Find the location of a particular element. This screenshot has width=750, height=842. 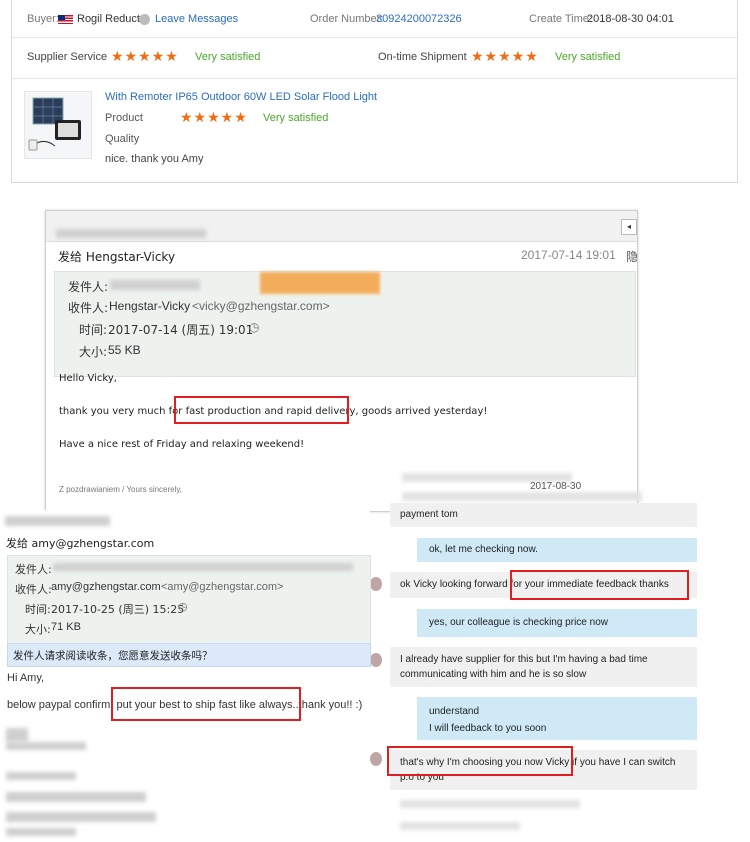

quality-label: Quality is located at coordinates (122, 139).